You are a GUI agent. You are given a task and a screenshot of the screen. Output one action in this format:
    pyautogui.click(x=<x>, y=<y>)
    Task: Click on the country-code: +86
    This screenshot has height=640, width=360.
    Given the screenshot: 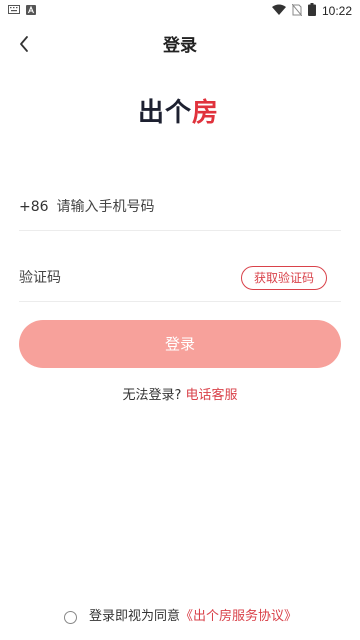 What is the action you would take?
    pyautogui.click(x=34, y=207)
    